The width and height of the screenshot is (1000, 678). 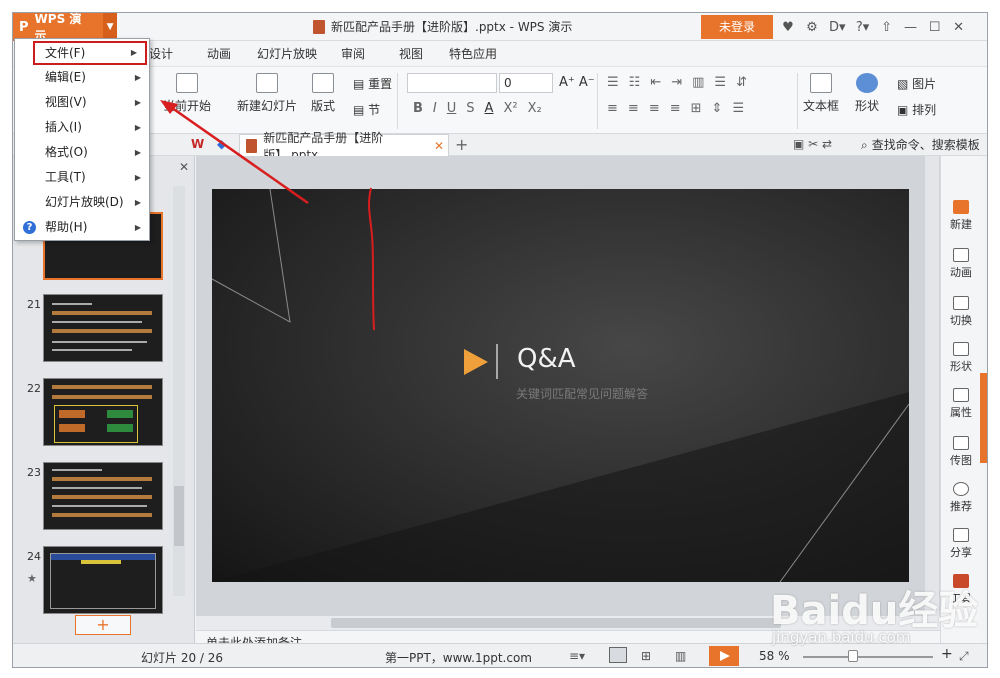 I want to click on close-tab-icon: ✕, so click(x=439, y=146).